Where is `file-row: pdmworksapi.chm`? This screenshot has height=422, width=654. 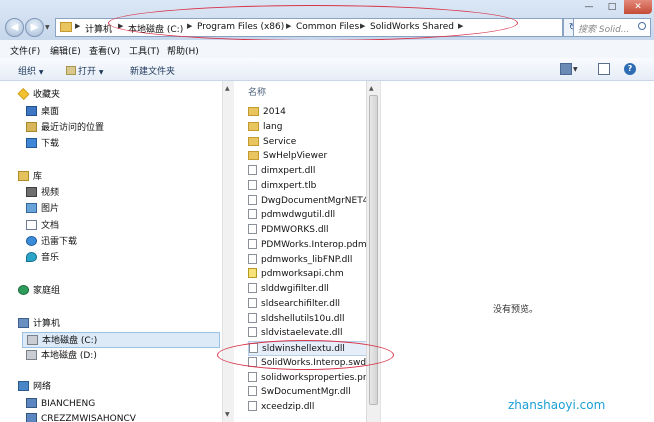
file-row: pdmworksapi.chm is located at coordinates (314, 274).